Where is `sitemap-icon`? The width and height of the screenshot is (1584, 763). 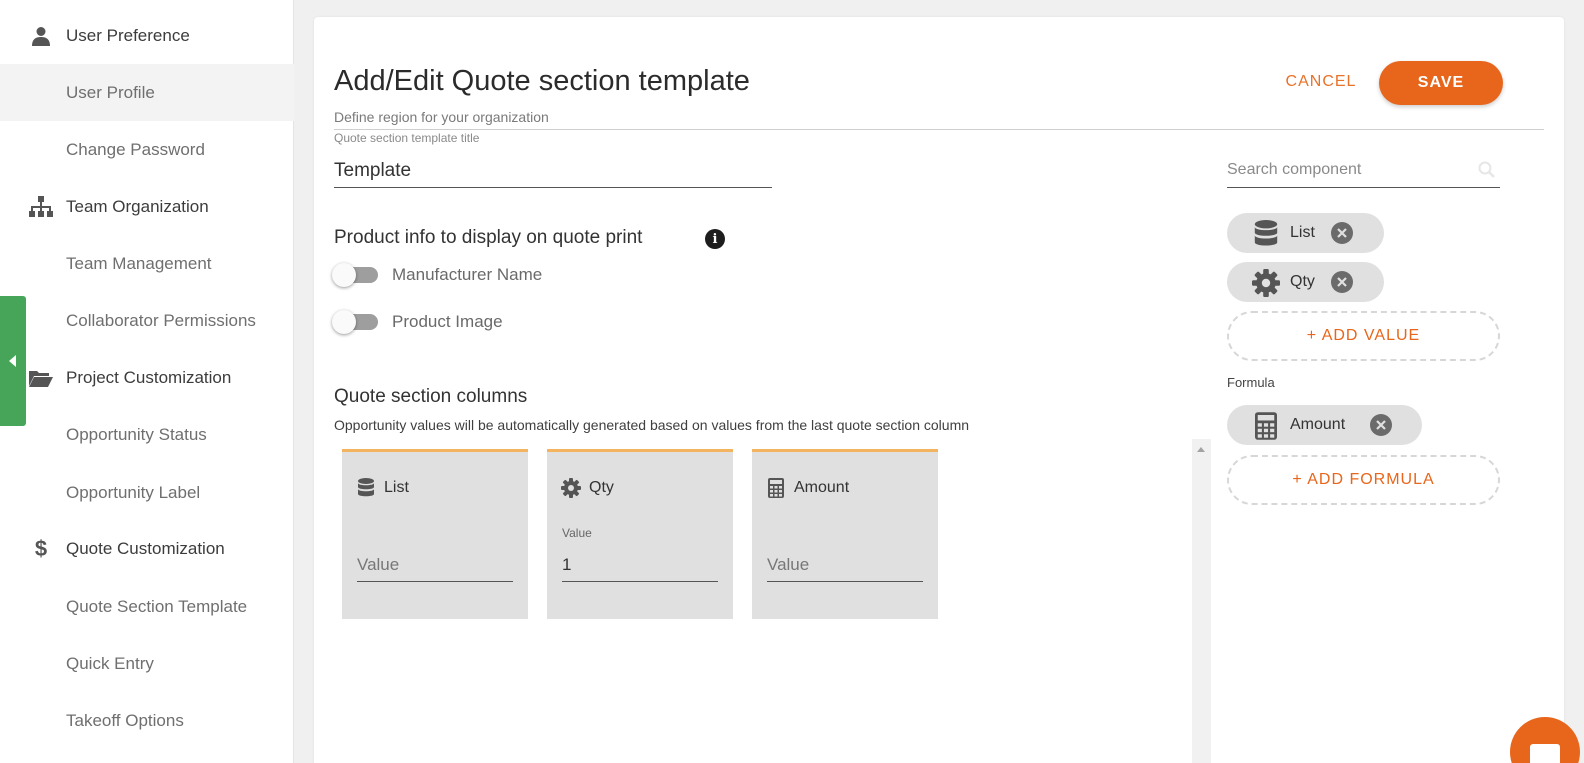 sitemap-icon is located at coordinates (41, 207).